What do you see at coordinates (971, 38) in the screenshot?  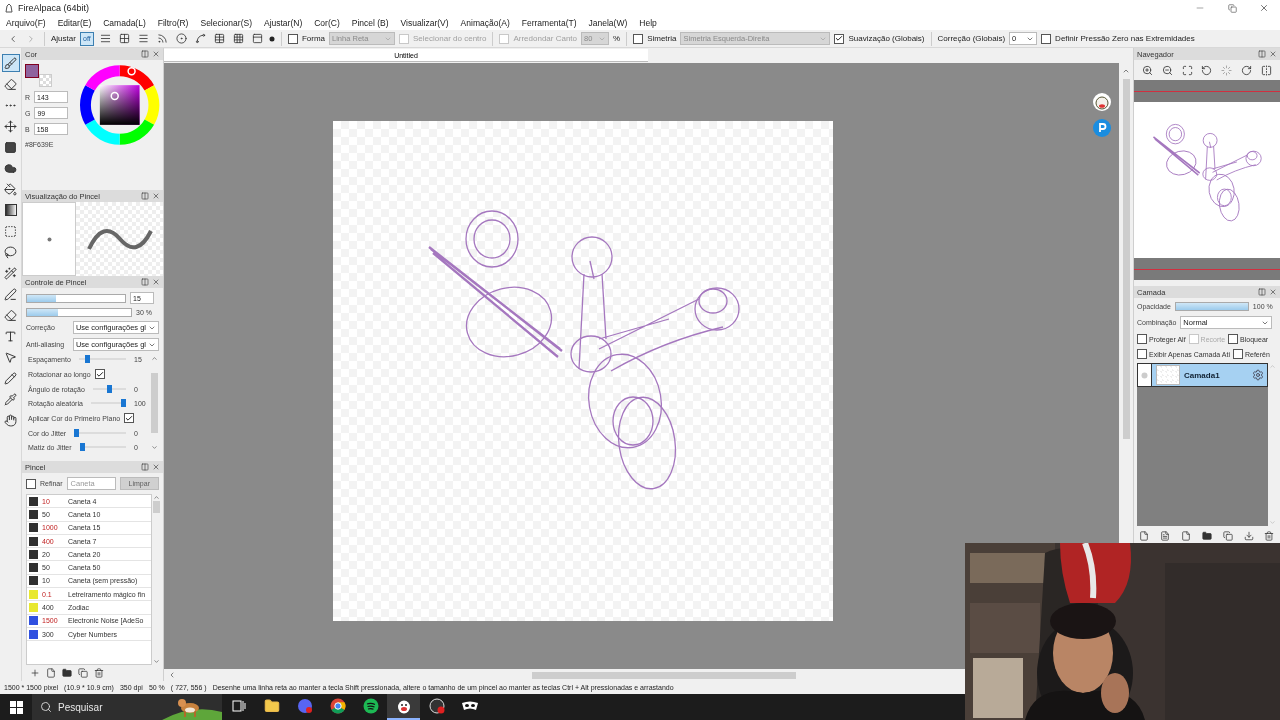 I see `correction-label: Correção (Globais)` at bounding box center [971, 38].